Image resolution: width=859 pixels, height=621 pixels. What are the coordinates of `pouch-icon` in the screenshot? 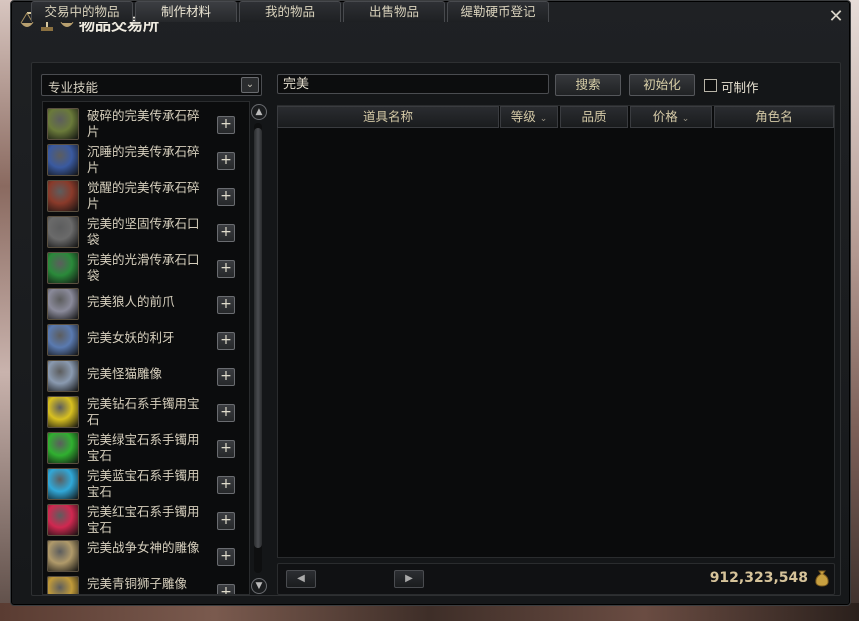 It's located at (63, 232).